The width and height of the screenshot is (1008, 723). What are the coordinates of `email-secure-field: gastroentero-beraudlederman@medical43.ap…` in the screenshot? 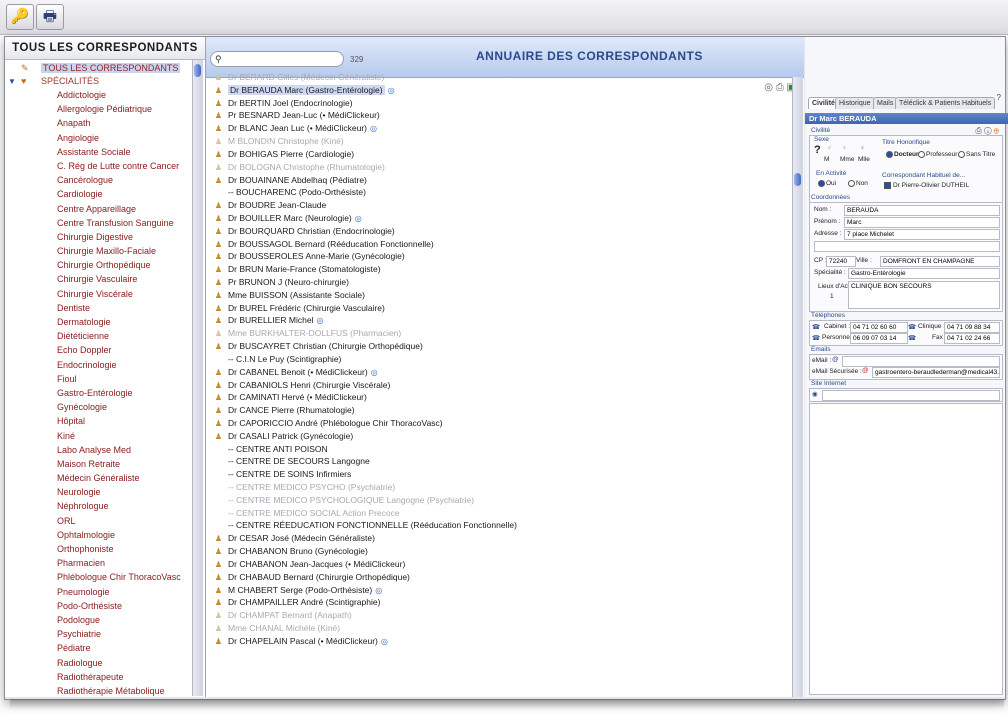 It's located at (936, 372).